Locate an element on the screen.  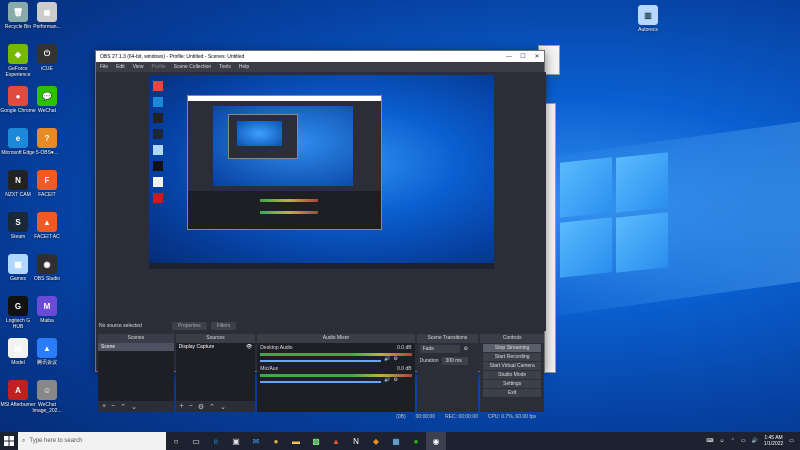
task-view-icon: ○ is located at coordinates (176, 441).